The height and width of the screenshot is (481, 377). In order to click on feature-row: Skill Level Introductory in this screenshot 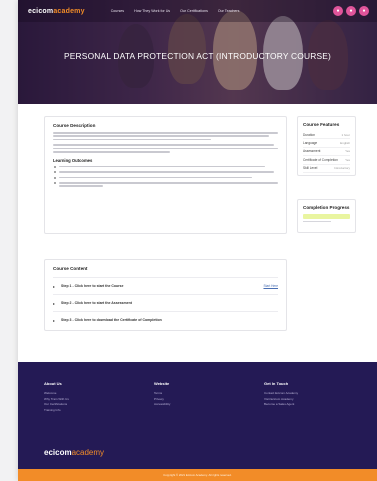, I will do `click(326, 169)`.